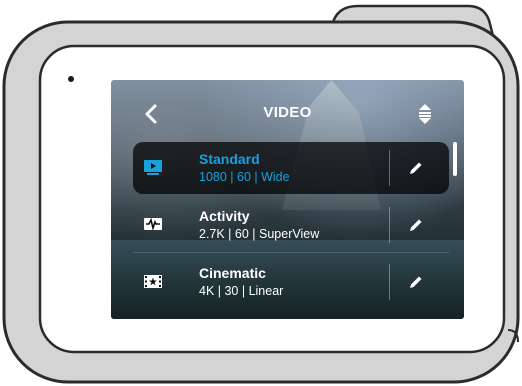  Describe the element at coordinates (153, 281) in the screenshot. I see `film-star-icon` at that location.